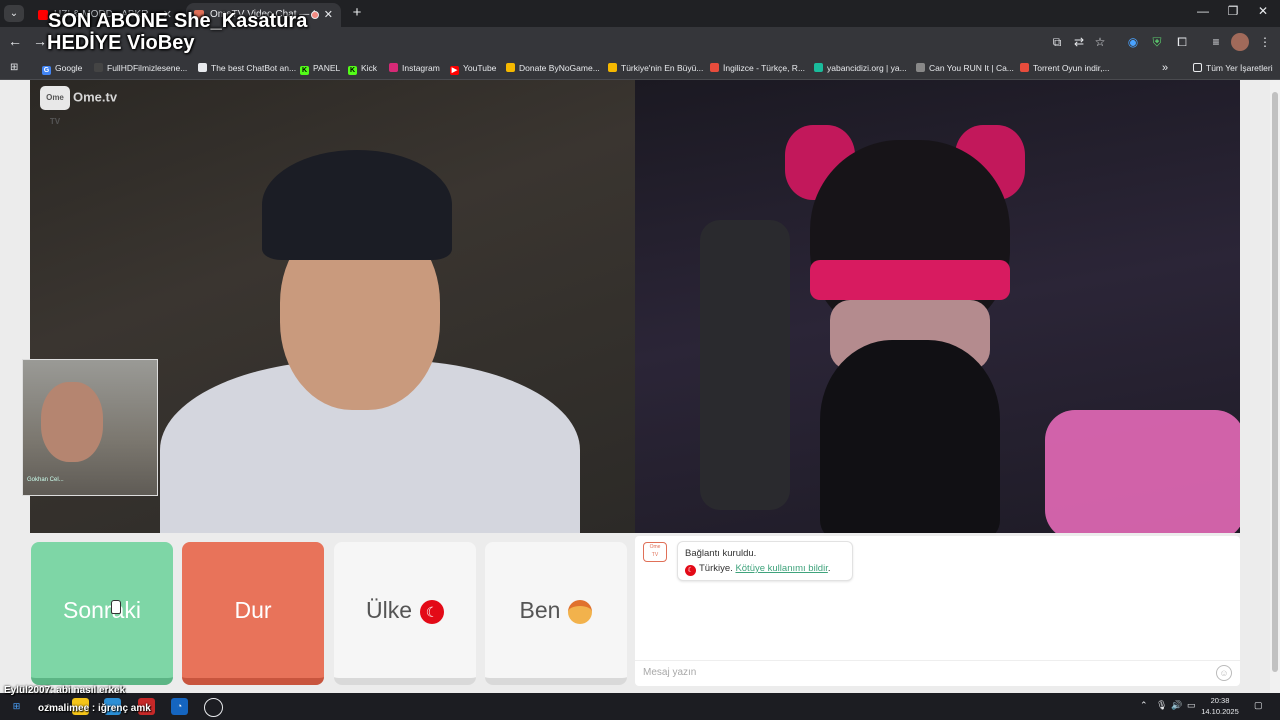 Image resolution: width=1280 pixels, height=720 pixels. I want to click on restore-button: ❐, so click(1233, 11).